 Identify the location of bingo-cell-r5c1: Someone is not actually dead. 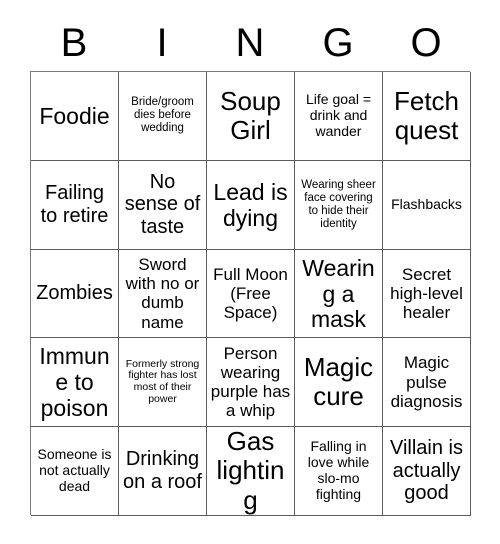
(75, 471).